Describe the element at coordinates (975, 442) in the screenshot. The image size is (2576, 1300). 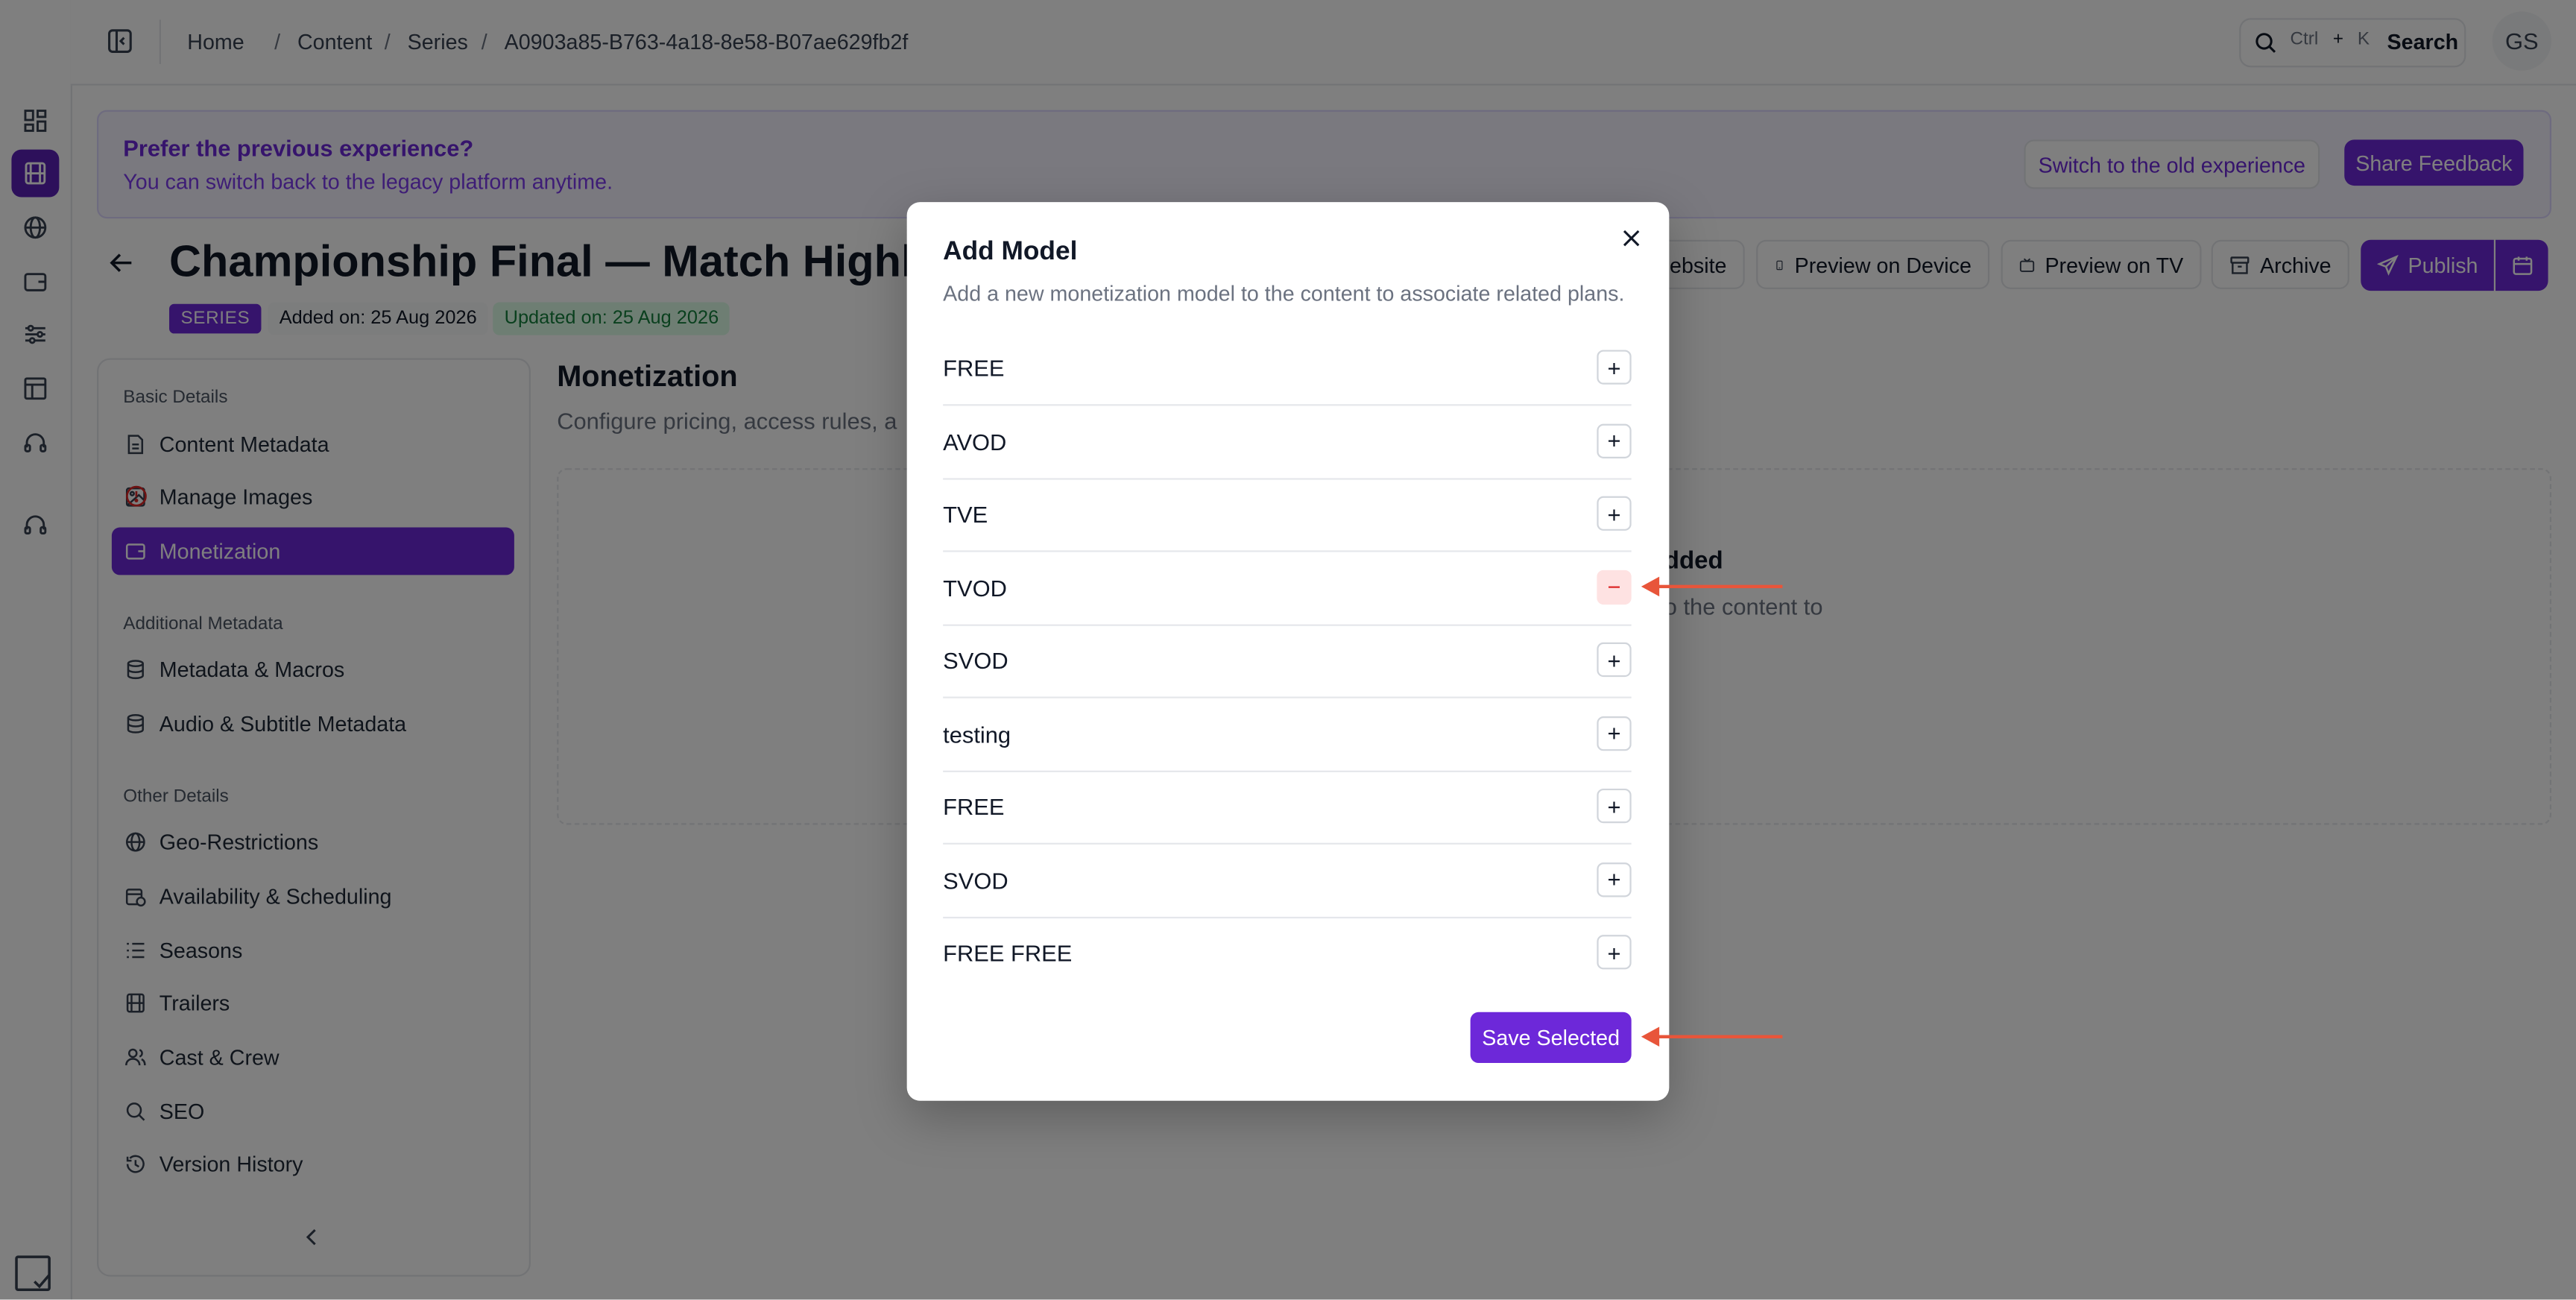
I see `model-name: AVOD` at that location.